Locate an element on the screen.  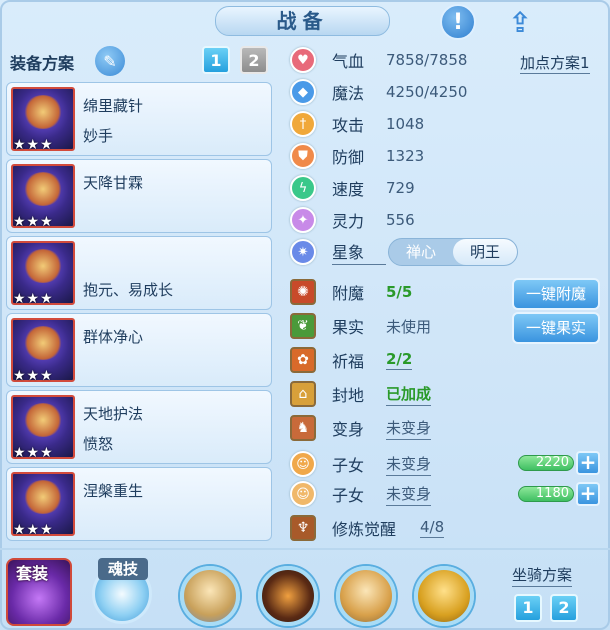
stat-label: 魔法 is located at coordinates (348, 93).